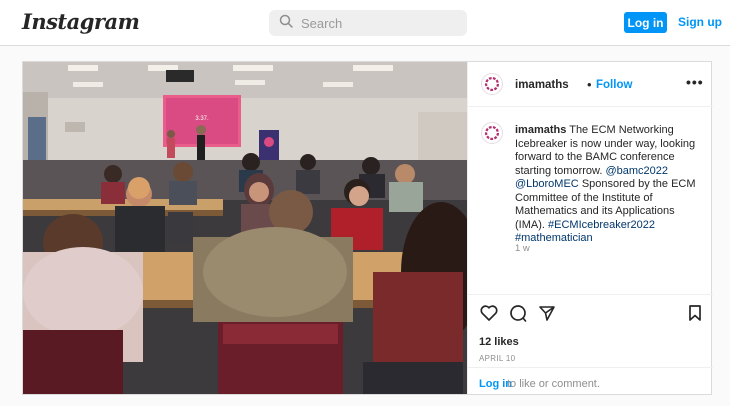 The height and width of the screenshot is (406, 730). I want to click on comment-bar: Log in to like or comment., so click(590, 380).